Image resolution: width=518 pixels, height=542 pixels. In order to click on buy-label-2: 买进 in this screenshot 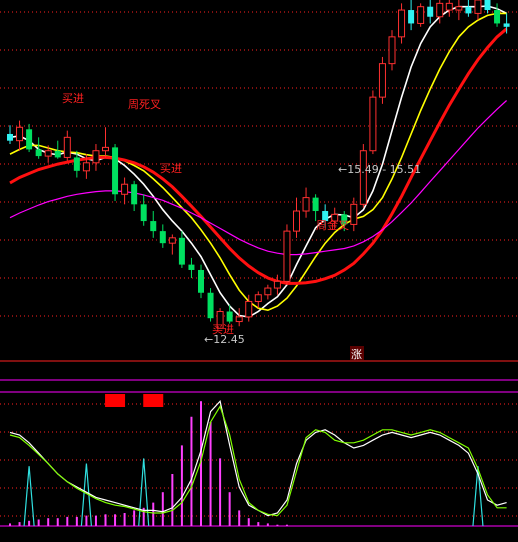, I will do `click(171, 168)`.